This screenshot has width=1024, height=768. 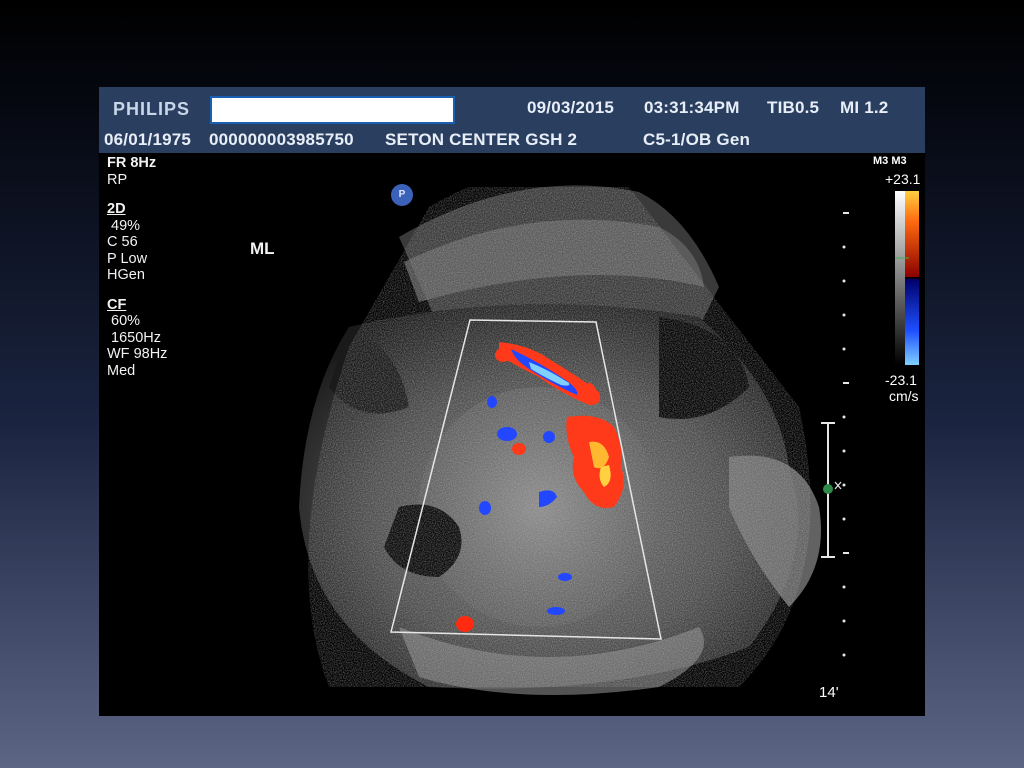 What do you see at coordinates (901, 380) in the screenshot?
I see `velocity-min: -23.1` at bounding box center [901, 380].